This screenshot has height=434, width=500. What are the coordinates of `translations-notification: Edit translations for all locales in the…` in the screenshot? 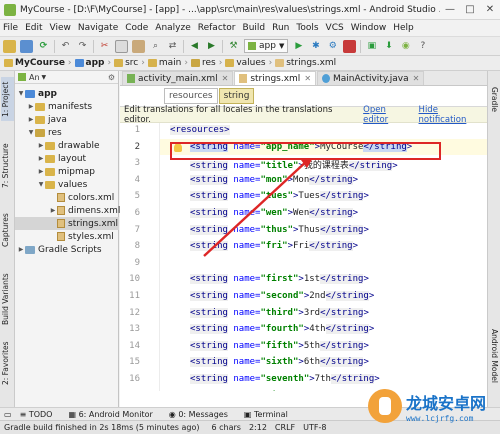 It's located at (303, 115).